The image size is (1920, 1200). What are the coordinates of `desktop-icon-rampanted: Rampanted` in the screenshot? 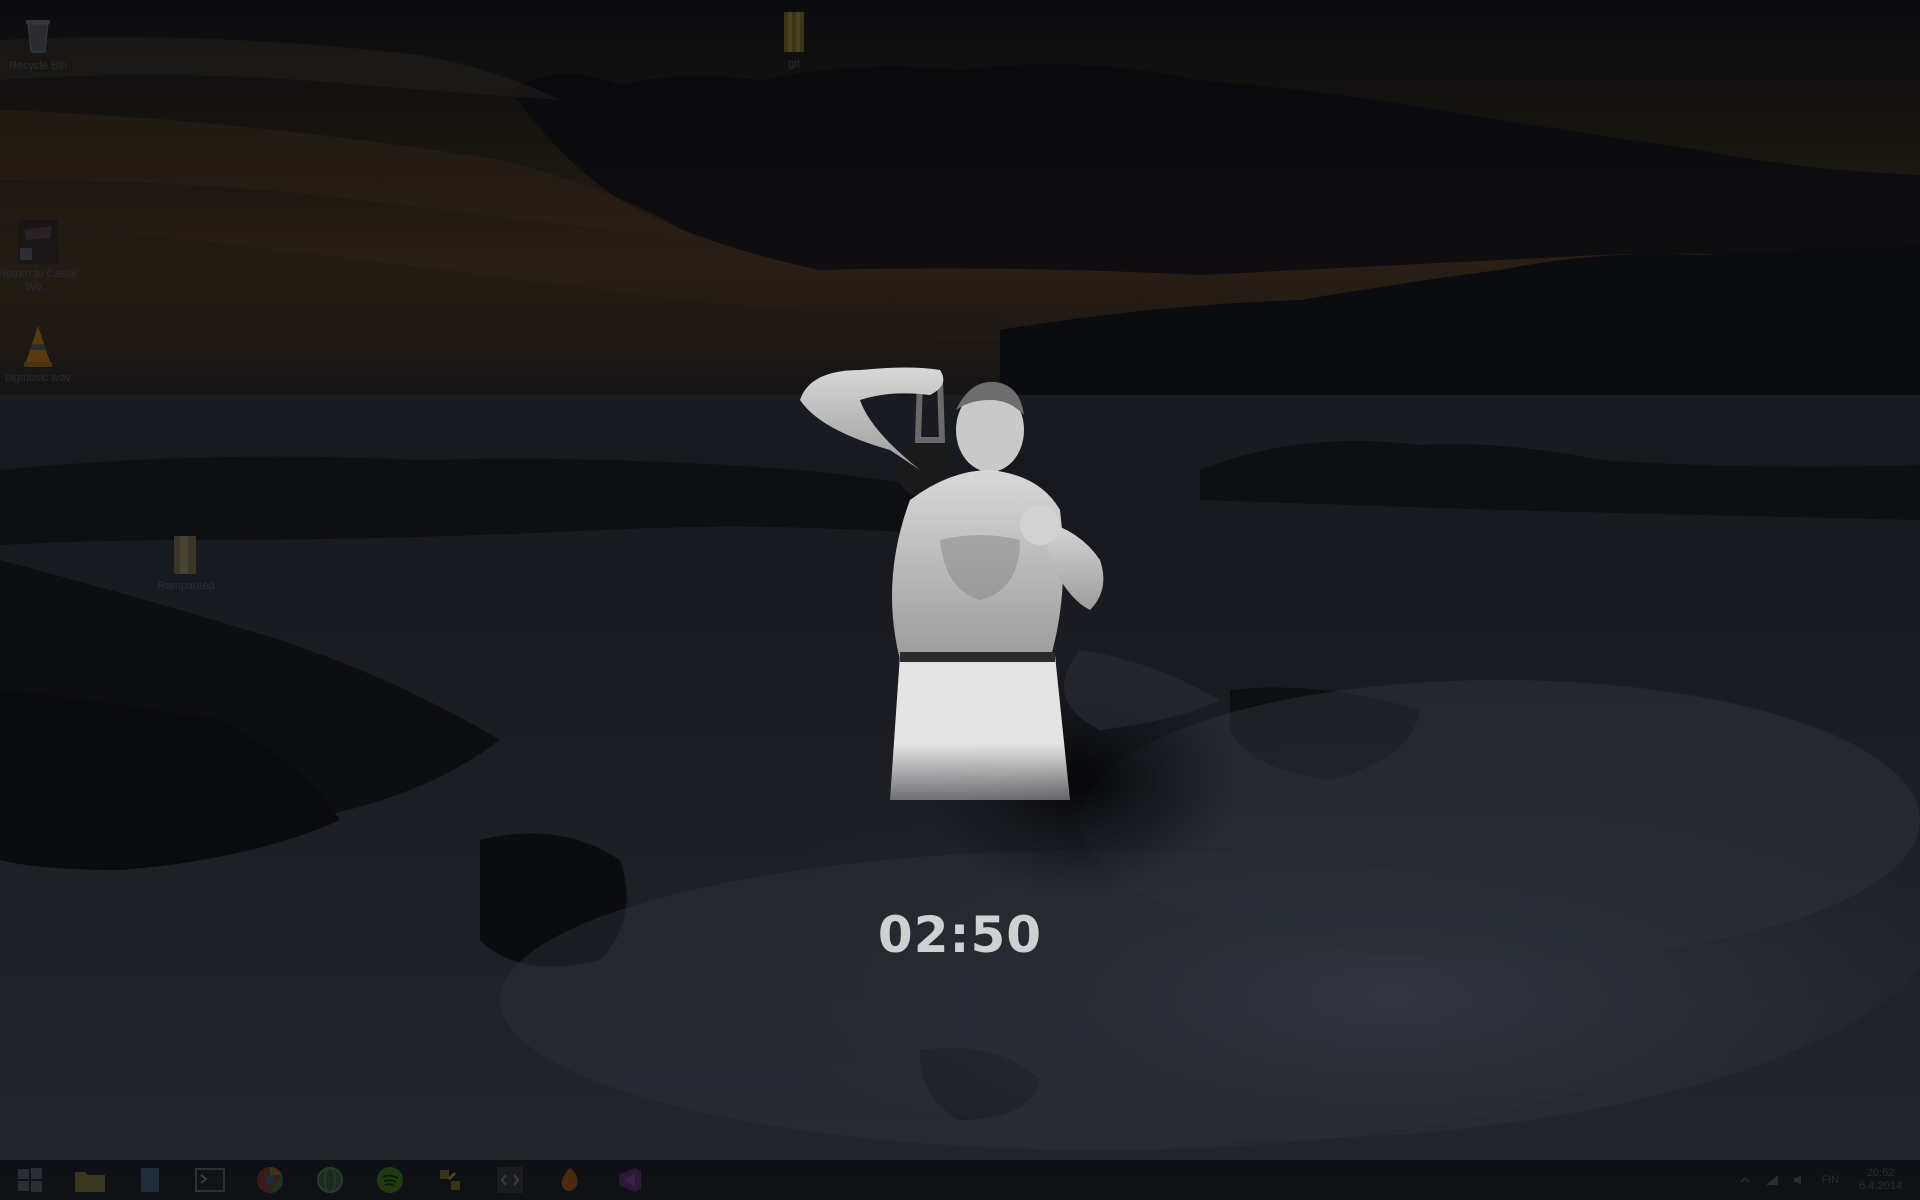 It's located at (186, 561).